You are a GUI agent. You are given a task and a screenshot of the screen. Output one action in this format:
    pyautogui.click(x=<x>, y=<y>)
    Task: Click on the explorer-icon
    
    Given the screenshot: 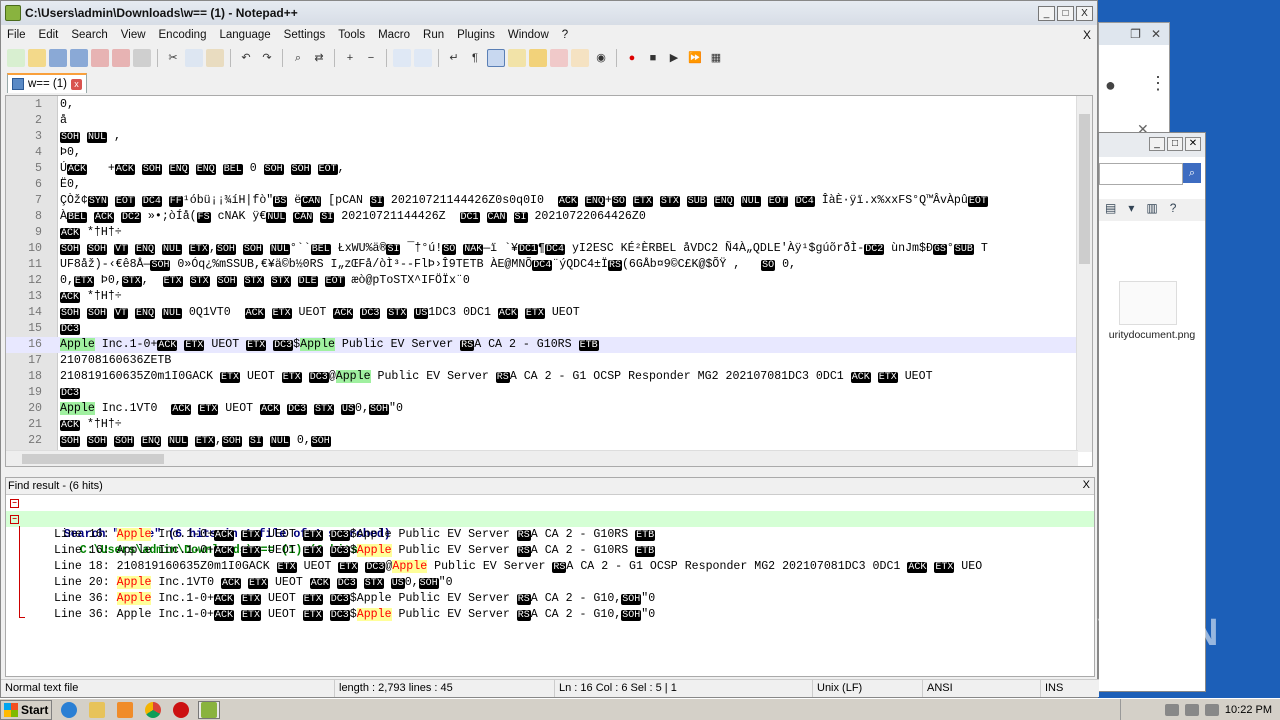 What is the action you would take?
    pyautogui.click(x=97, y=710)
    